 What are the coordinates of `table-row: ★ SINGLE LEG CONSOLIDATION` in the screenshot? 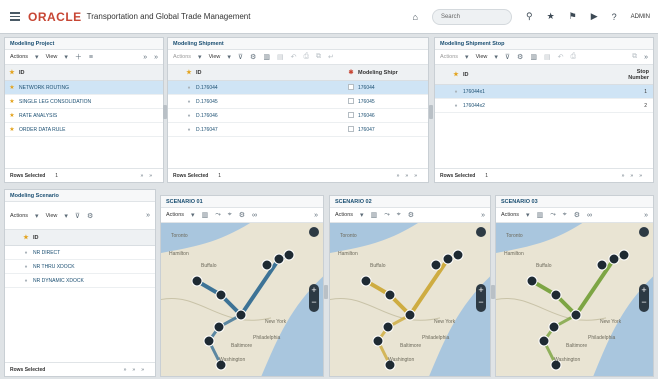 It's located at (84, 102).